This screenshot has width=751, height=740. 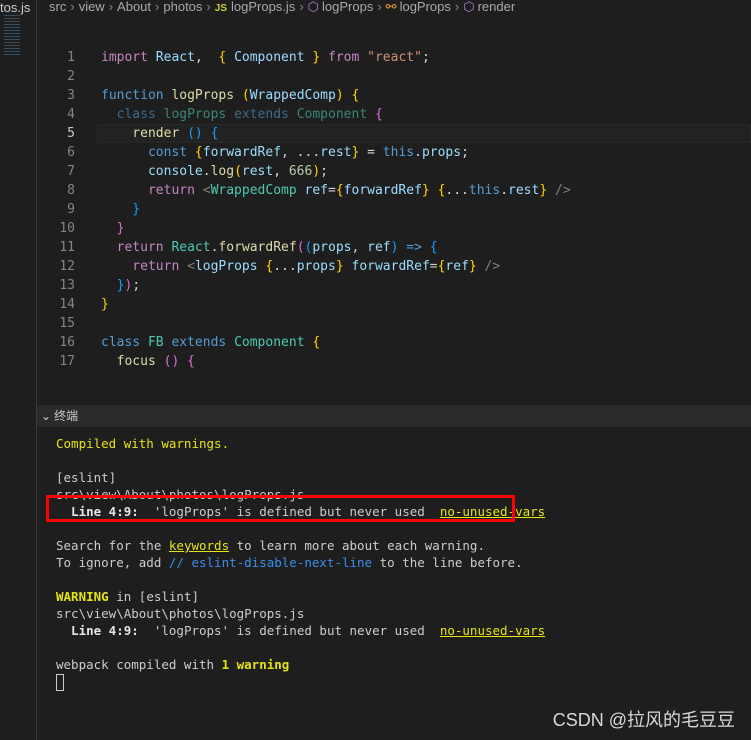 I want to click on code-token: extends, so click(x=257, y=114).